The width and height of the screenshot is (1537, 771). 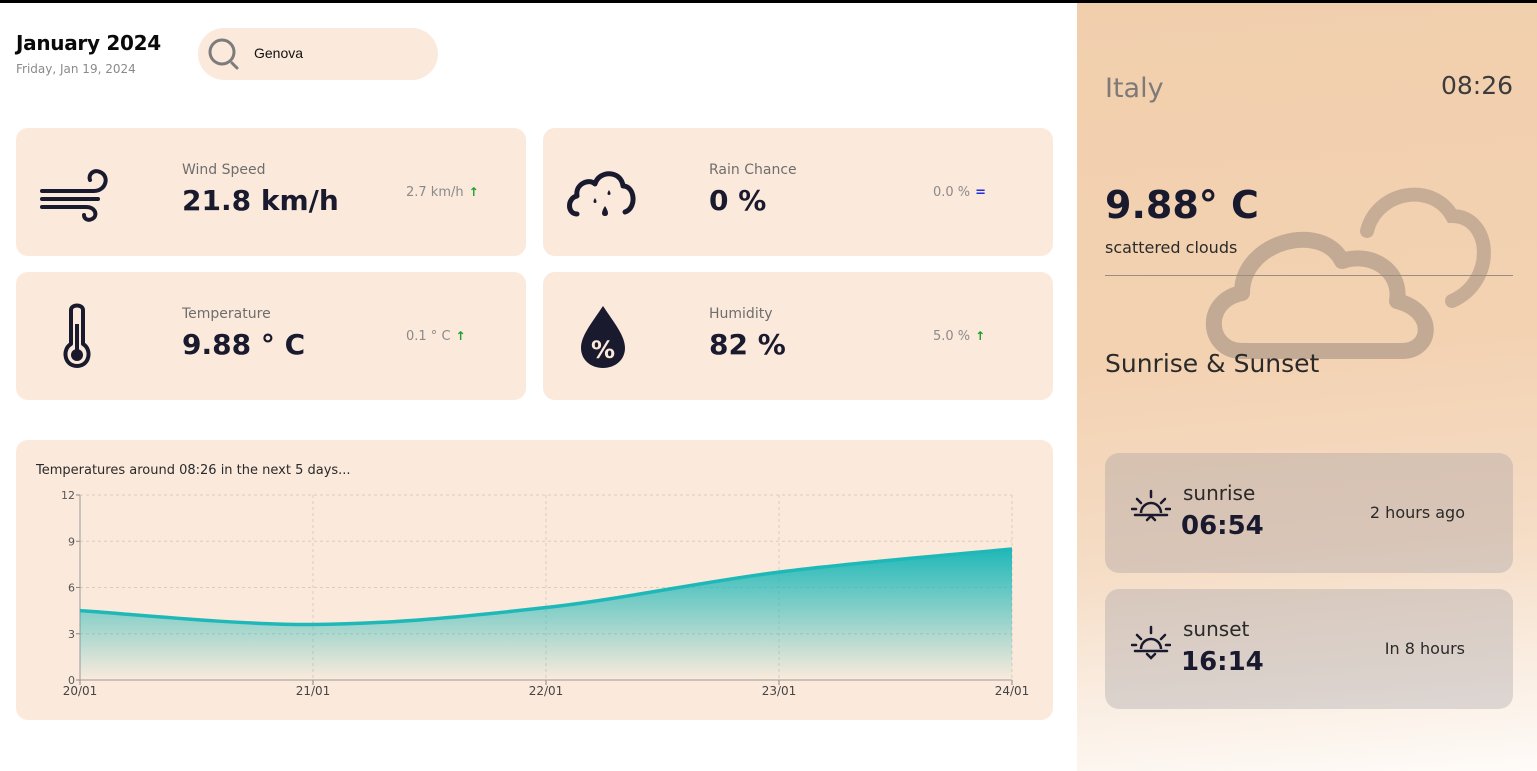 What do you see at coordinates (226, 314) in the screenshot?
I see `temperature-label: Temperature` at bounding box center [226, 314].